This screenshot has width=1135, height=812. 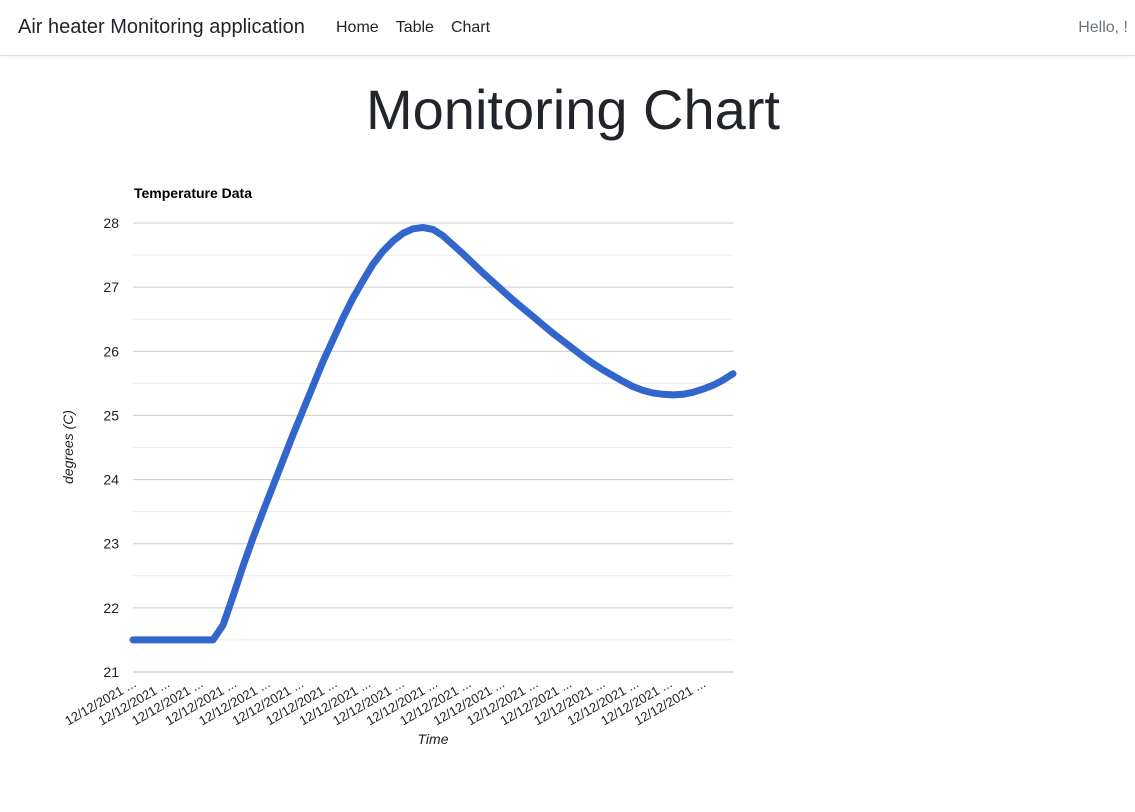 I want to click on y-tick-label: 28, so click(x=111, y=223).